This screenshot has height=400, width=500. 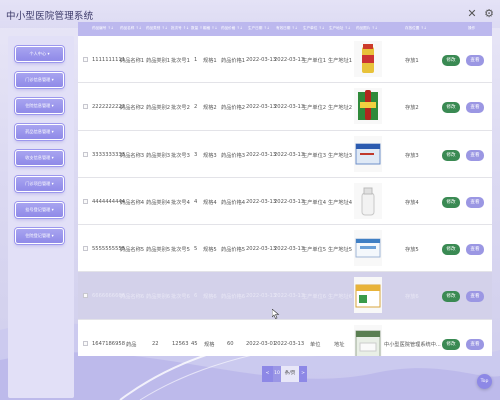 What do you see at coordinates (39, 236) in the screenshot?
I see `sidebar-item-admission: 住院登记管理 ▾` at bounding box center [39, 236].